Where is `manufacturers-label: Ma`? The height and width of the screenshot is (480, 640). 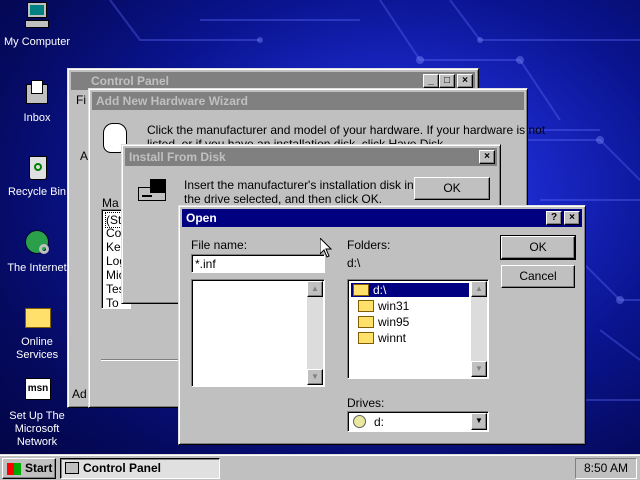
manufacturers-label: Ma is located at coordinates (110, 203).